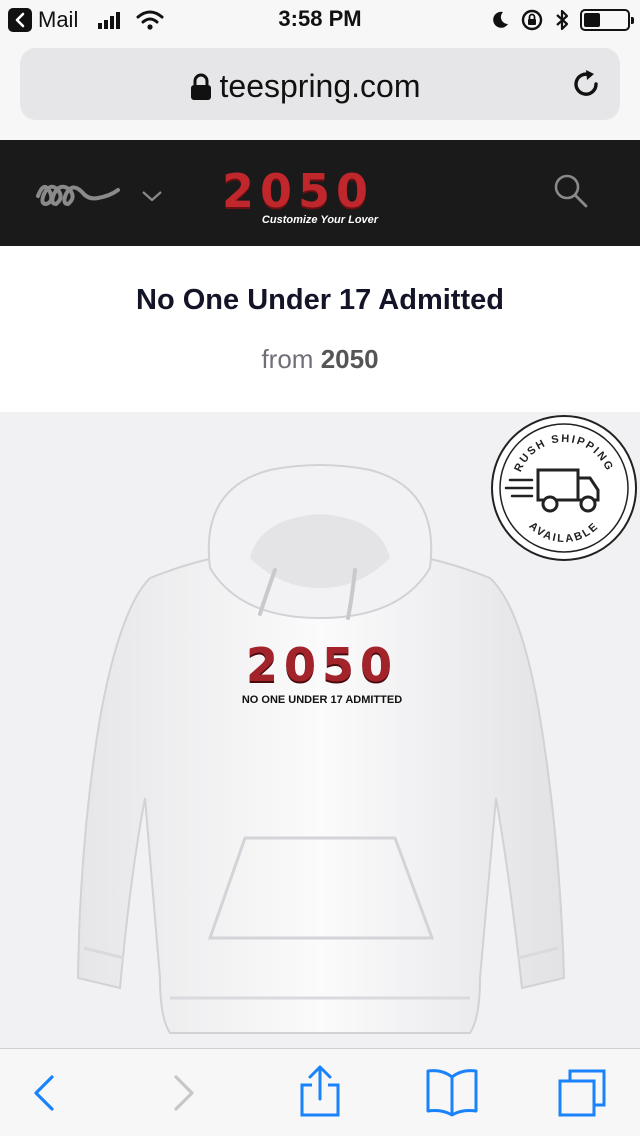 This screenshot has width=640, height=1136. I want to click on forward-icon, so click(184, 1093).